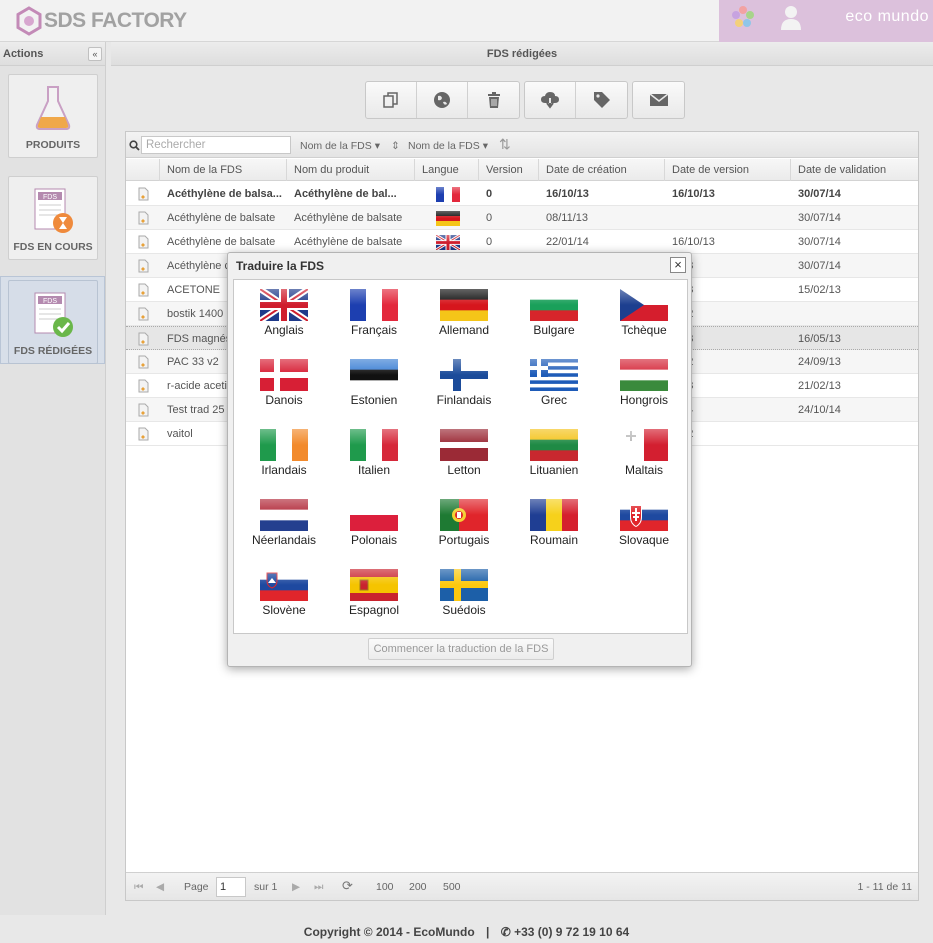 This screenshot has width=933, height=943. What do you see at coordinates (284, 464) in the screenshot?
I see `language-option: Irlandais` at bounding box center [284, 464].